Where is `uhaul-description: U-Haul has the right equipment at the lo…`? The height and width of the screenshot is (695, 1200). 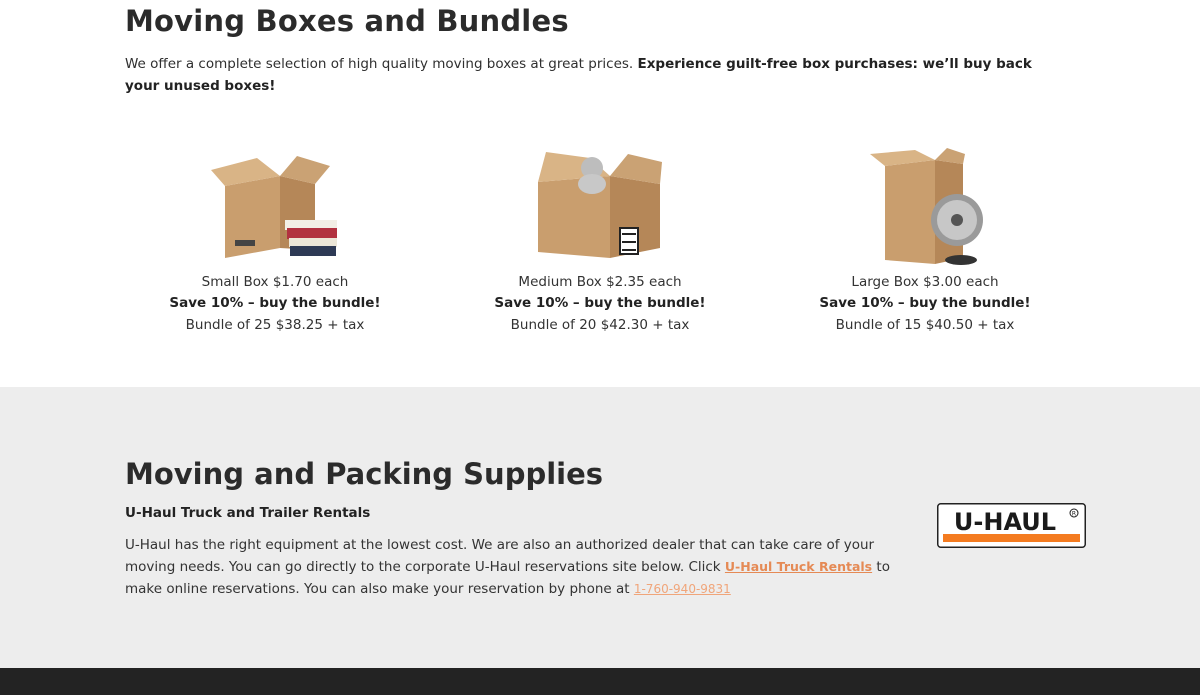 uhaul-description: U-Haul has the right equipment at the lo… is located at coordinates (520, 567).